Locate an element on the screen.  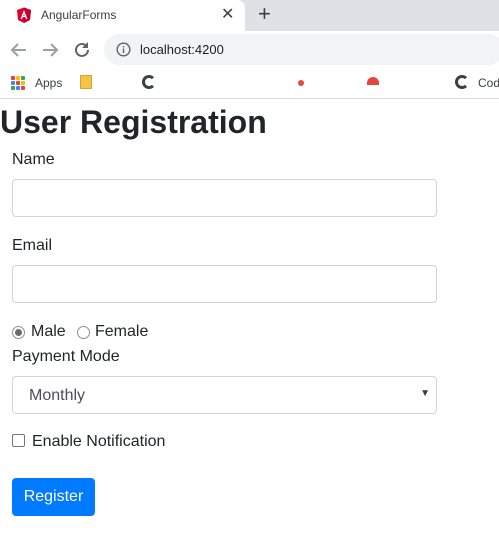
female-radio-label: Female is located at coordinates (121, 332).